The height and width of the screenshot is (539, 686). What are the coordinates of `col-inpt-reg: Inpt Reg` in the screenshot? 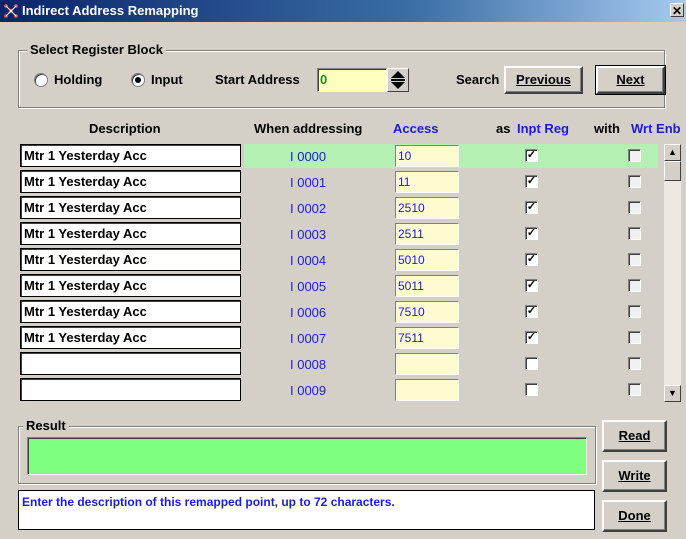 It's located at (543, 128).